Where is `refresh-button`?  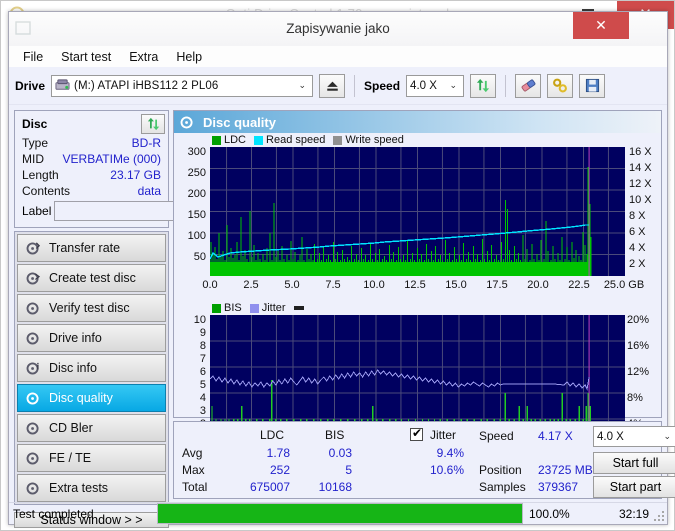 refresh-button is located at coordinates (483, 85).